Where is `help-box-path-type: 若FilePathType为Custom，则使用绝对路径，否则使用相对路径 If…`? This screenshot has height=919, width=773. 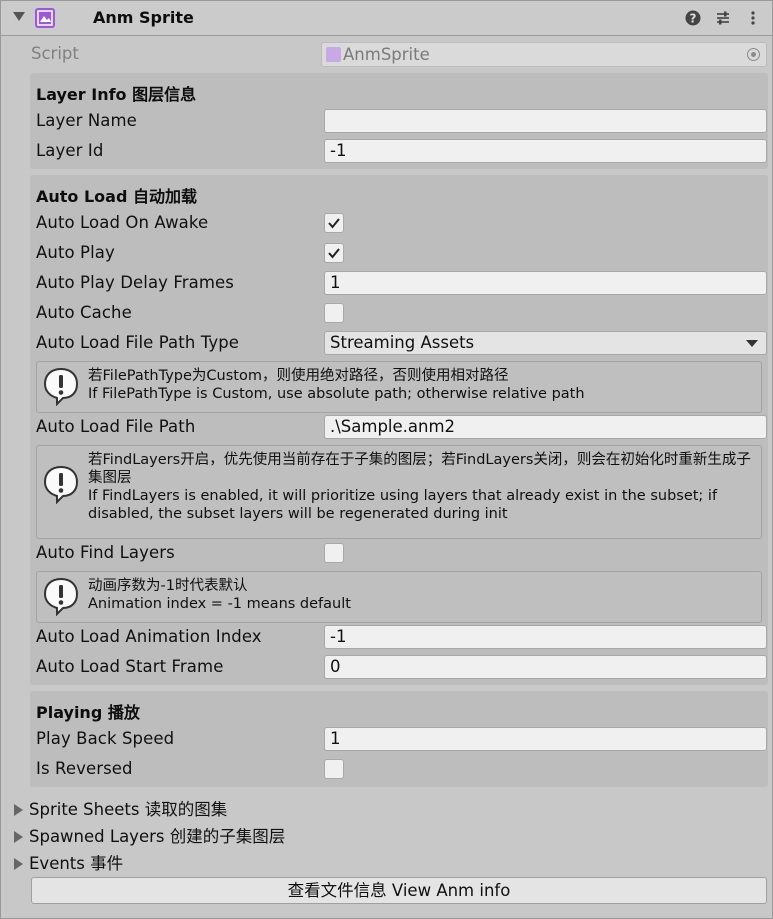 help-box-path-type: 若FilePathType为Custom，则使用绝对路径，否则使用相对路径 If… is located at coordinates (399, 387).